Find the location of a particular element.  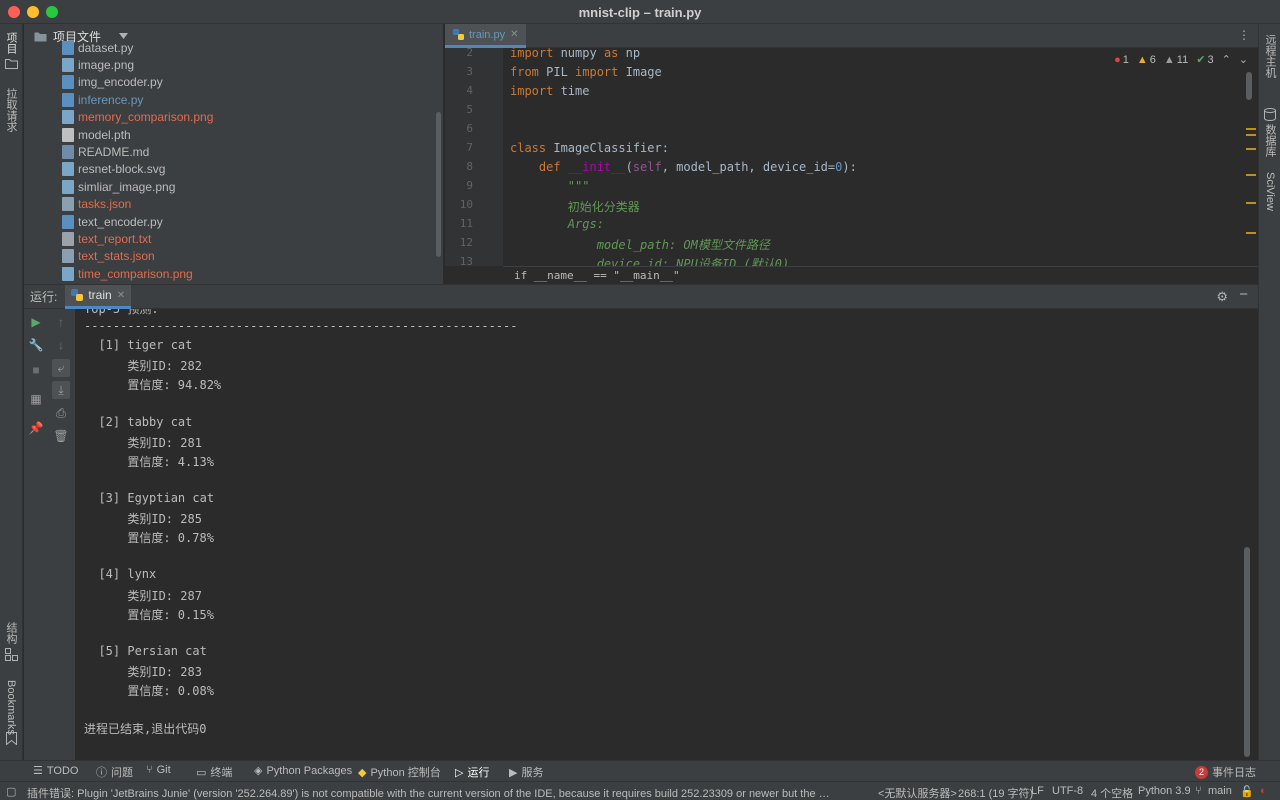

status-indent: 4 个空格 is located at coordinates (1112, 792).